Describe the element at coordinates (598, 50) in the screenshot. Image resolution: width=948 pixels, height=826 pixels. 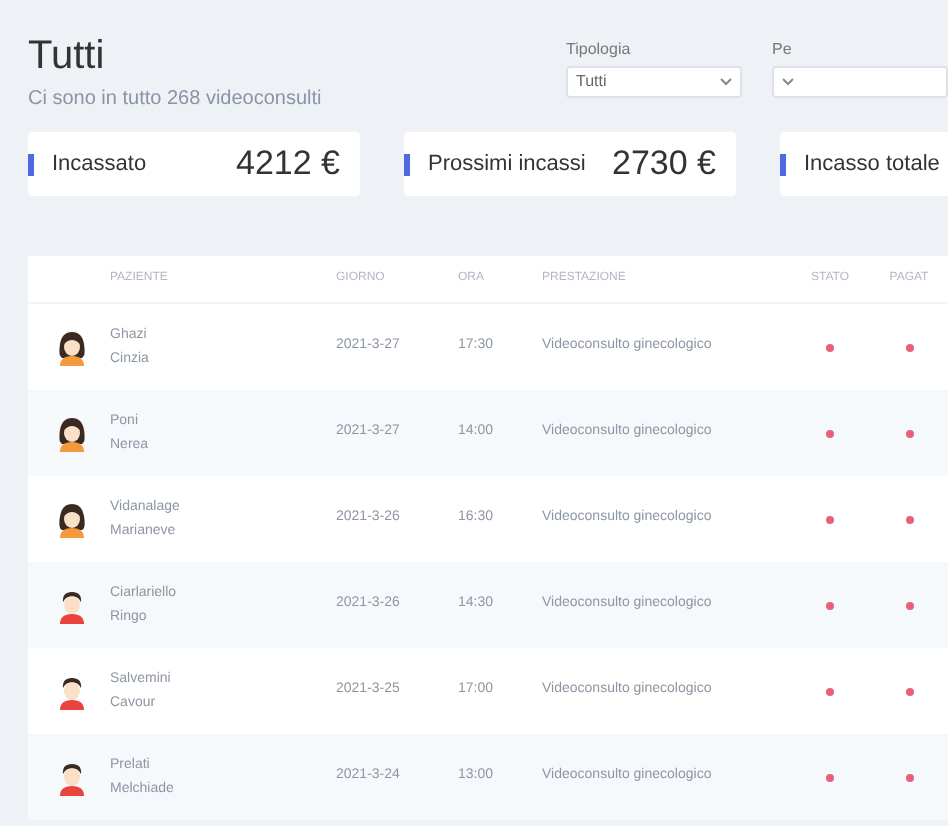
I see `filter-label: Tipologia` at that location.